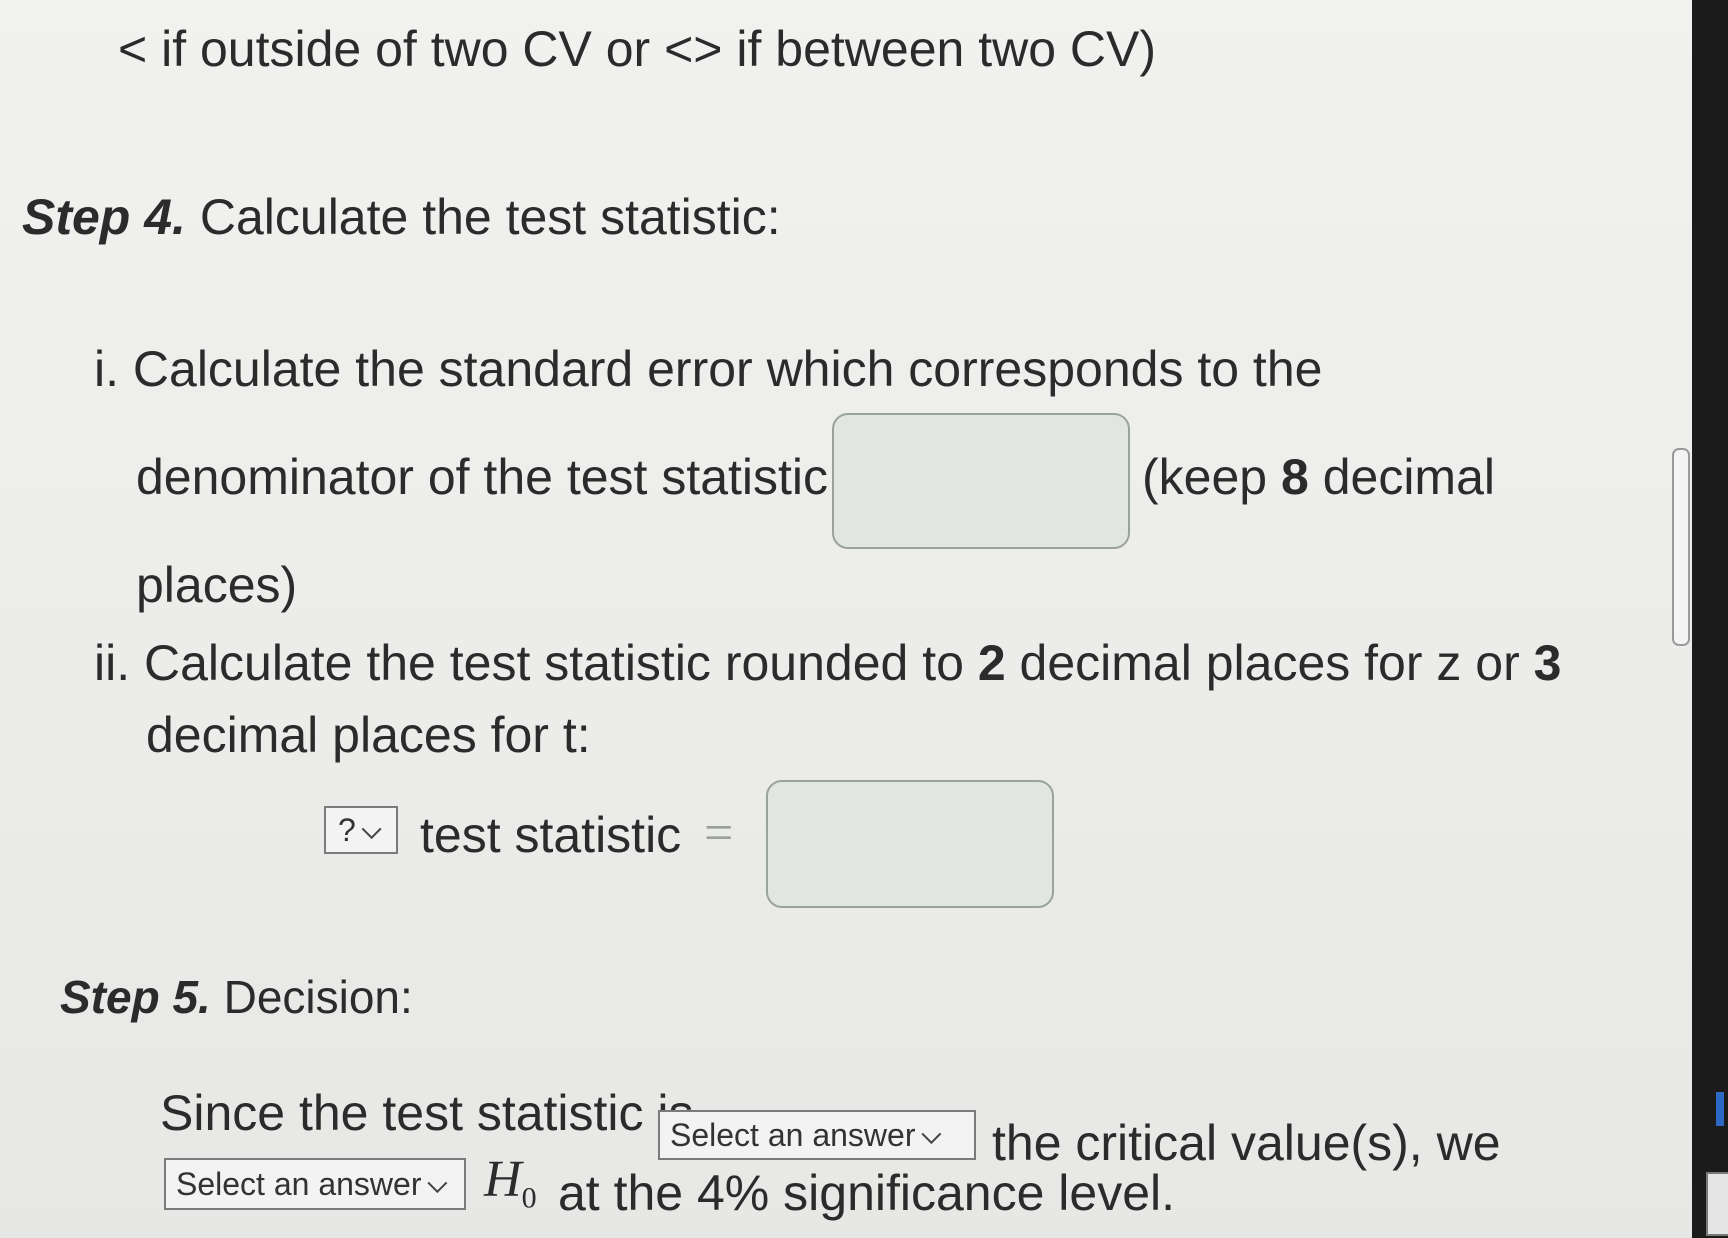  I want to click on item-i-marker: i., so click(106, 369).